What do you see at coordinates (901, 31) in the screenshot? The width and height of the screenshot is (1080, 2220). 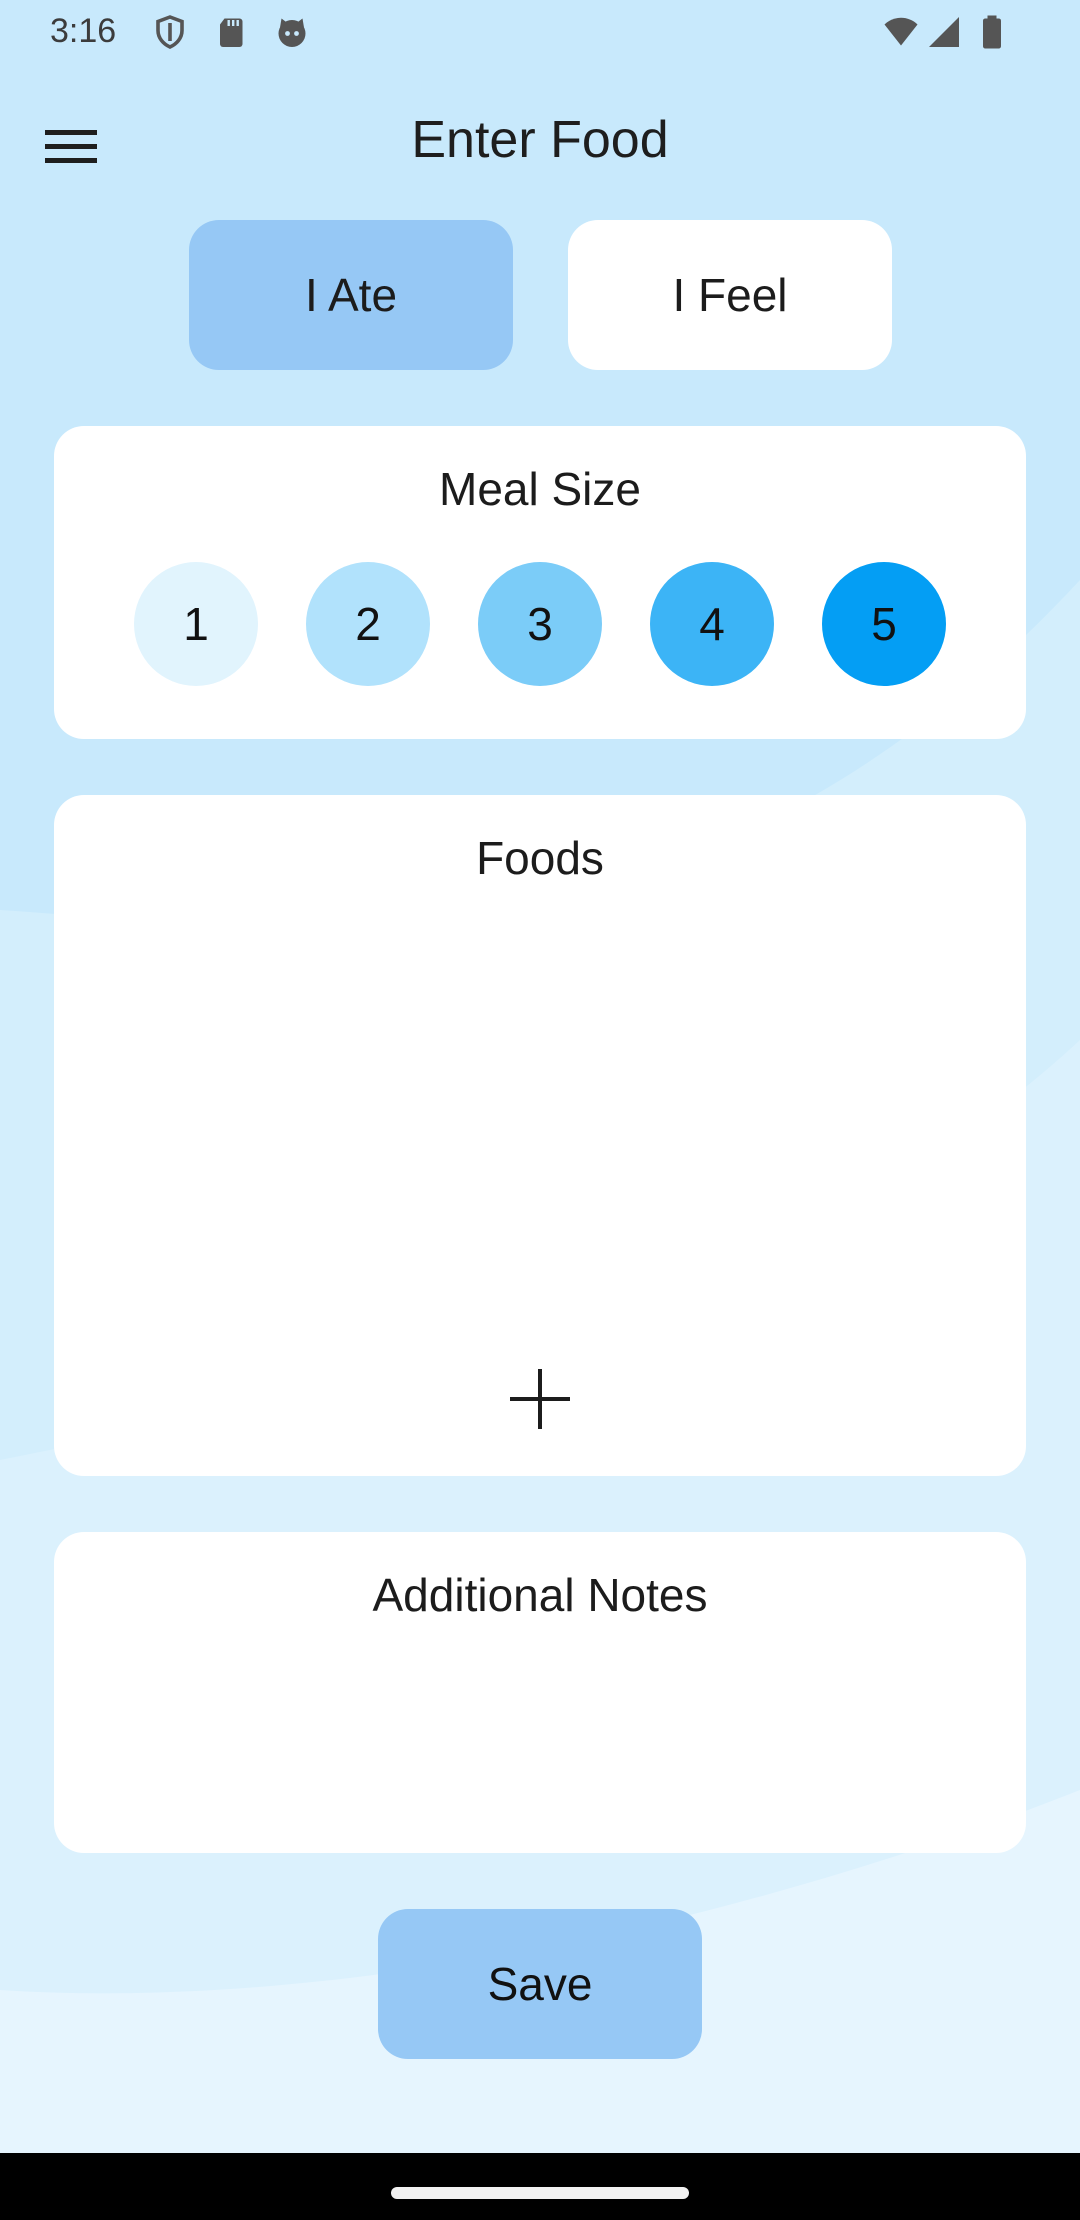 I see `wifi-icon` at bounding box center [901, 31].